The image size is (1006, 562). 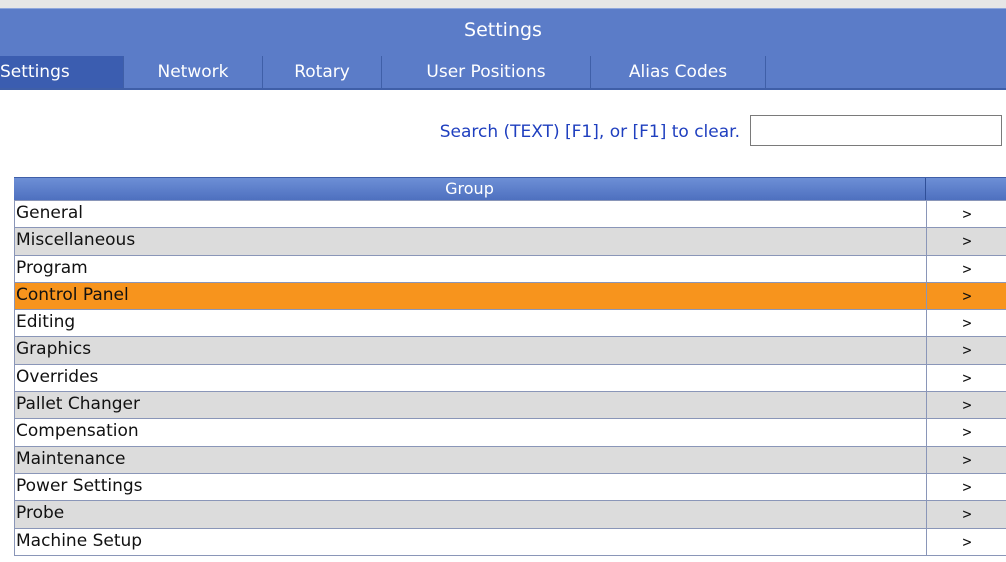 What do you see at coordinates (78, 404) in the screenshot?
I see `row-label: Pallet Changer` at bounding box center [78, 404].